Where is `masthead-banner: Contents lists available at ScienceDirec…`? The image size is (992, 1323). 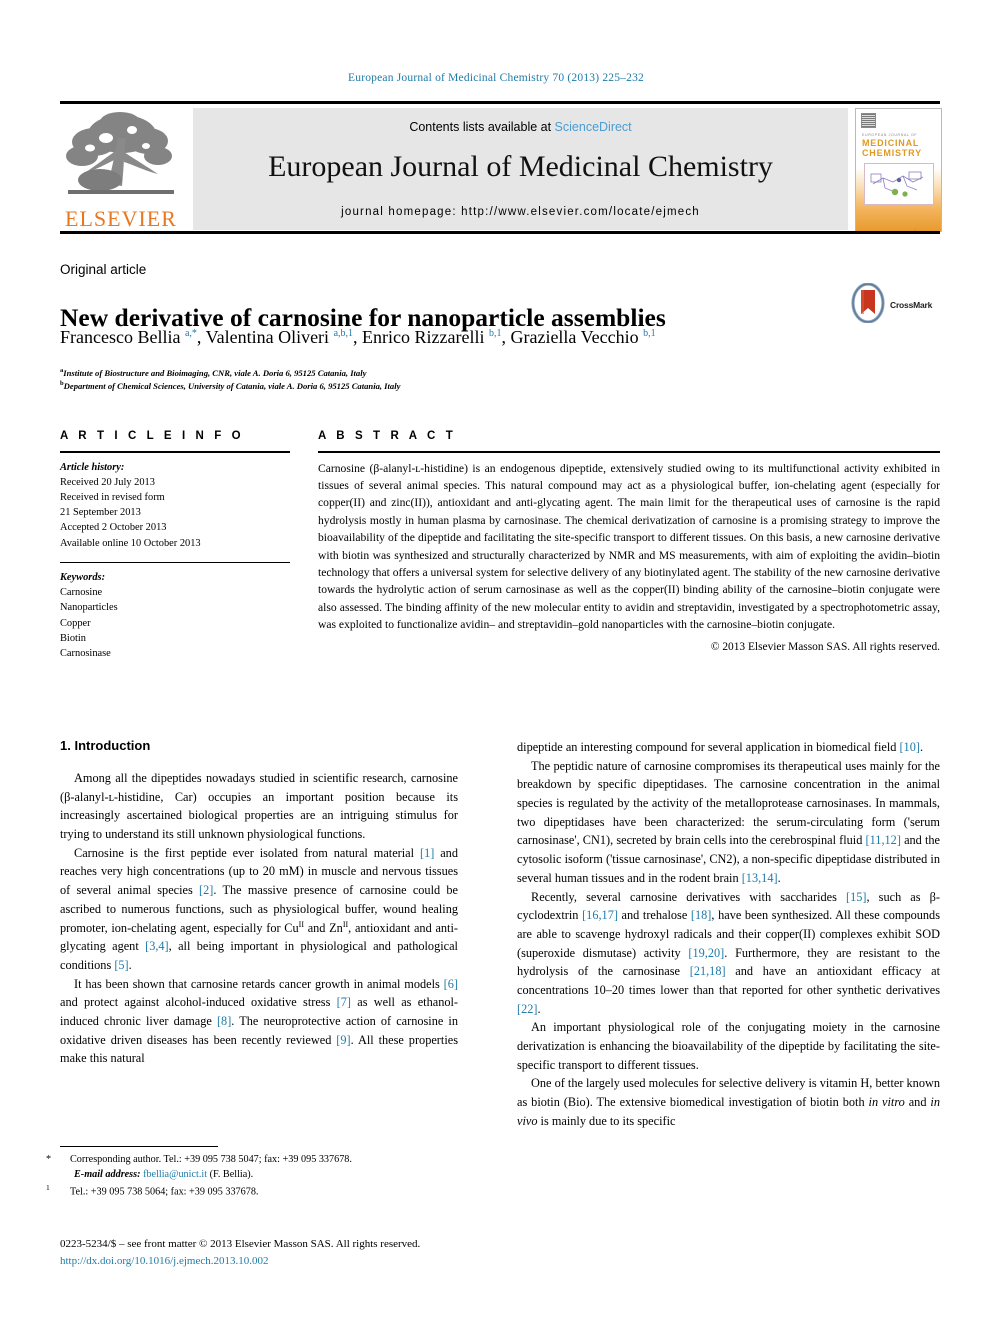
masthead-banner: Contents lists available at ScienceDirec… is located at coordinates (520, 169).